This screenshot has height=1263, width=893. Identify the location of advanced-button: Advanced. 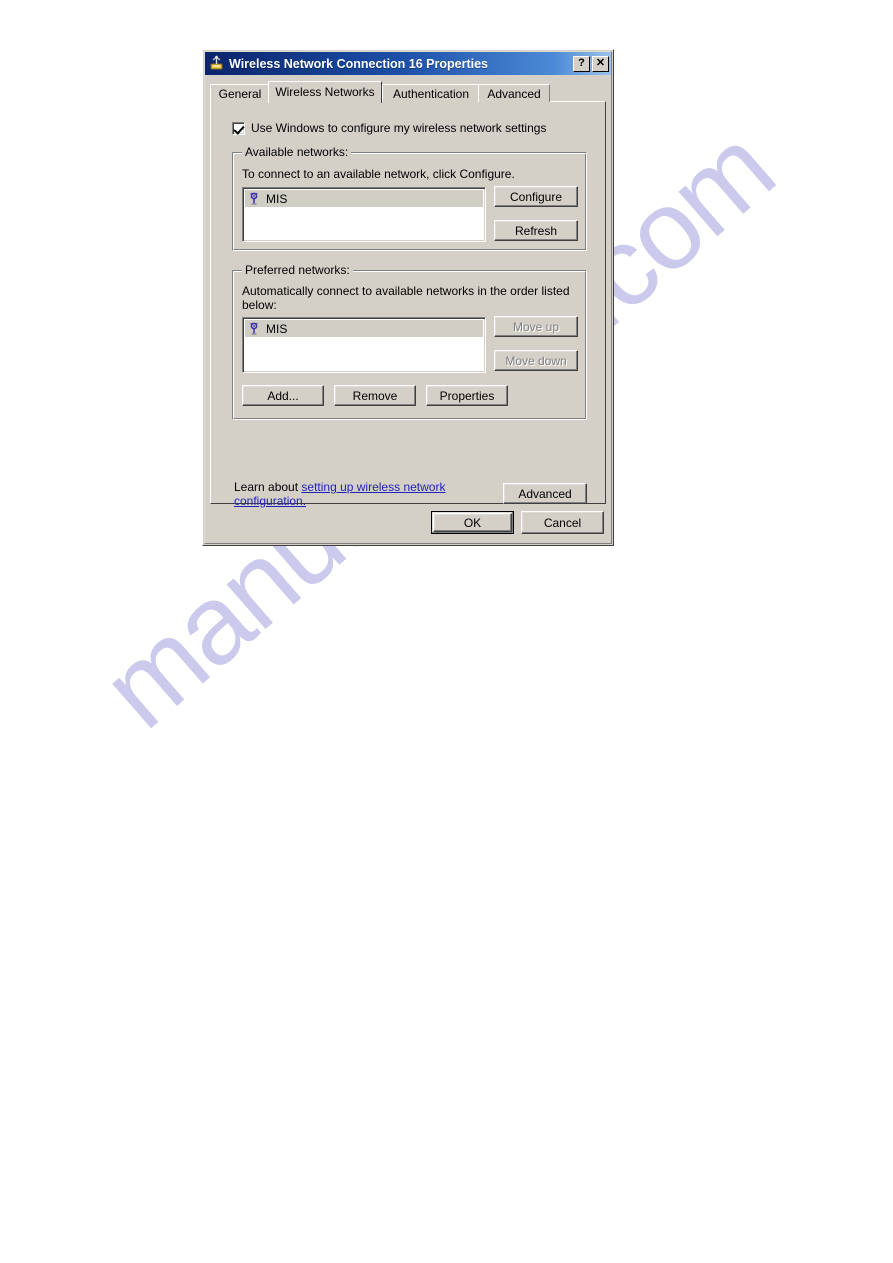
(545, 493).